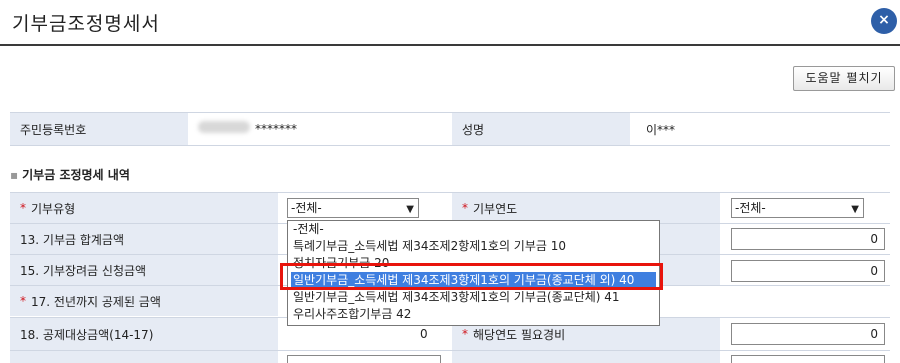 This screenshot has width=900, height=363. I want to click on close-icon: ×, so click(884, 20).